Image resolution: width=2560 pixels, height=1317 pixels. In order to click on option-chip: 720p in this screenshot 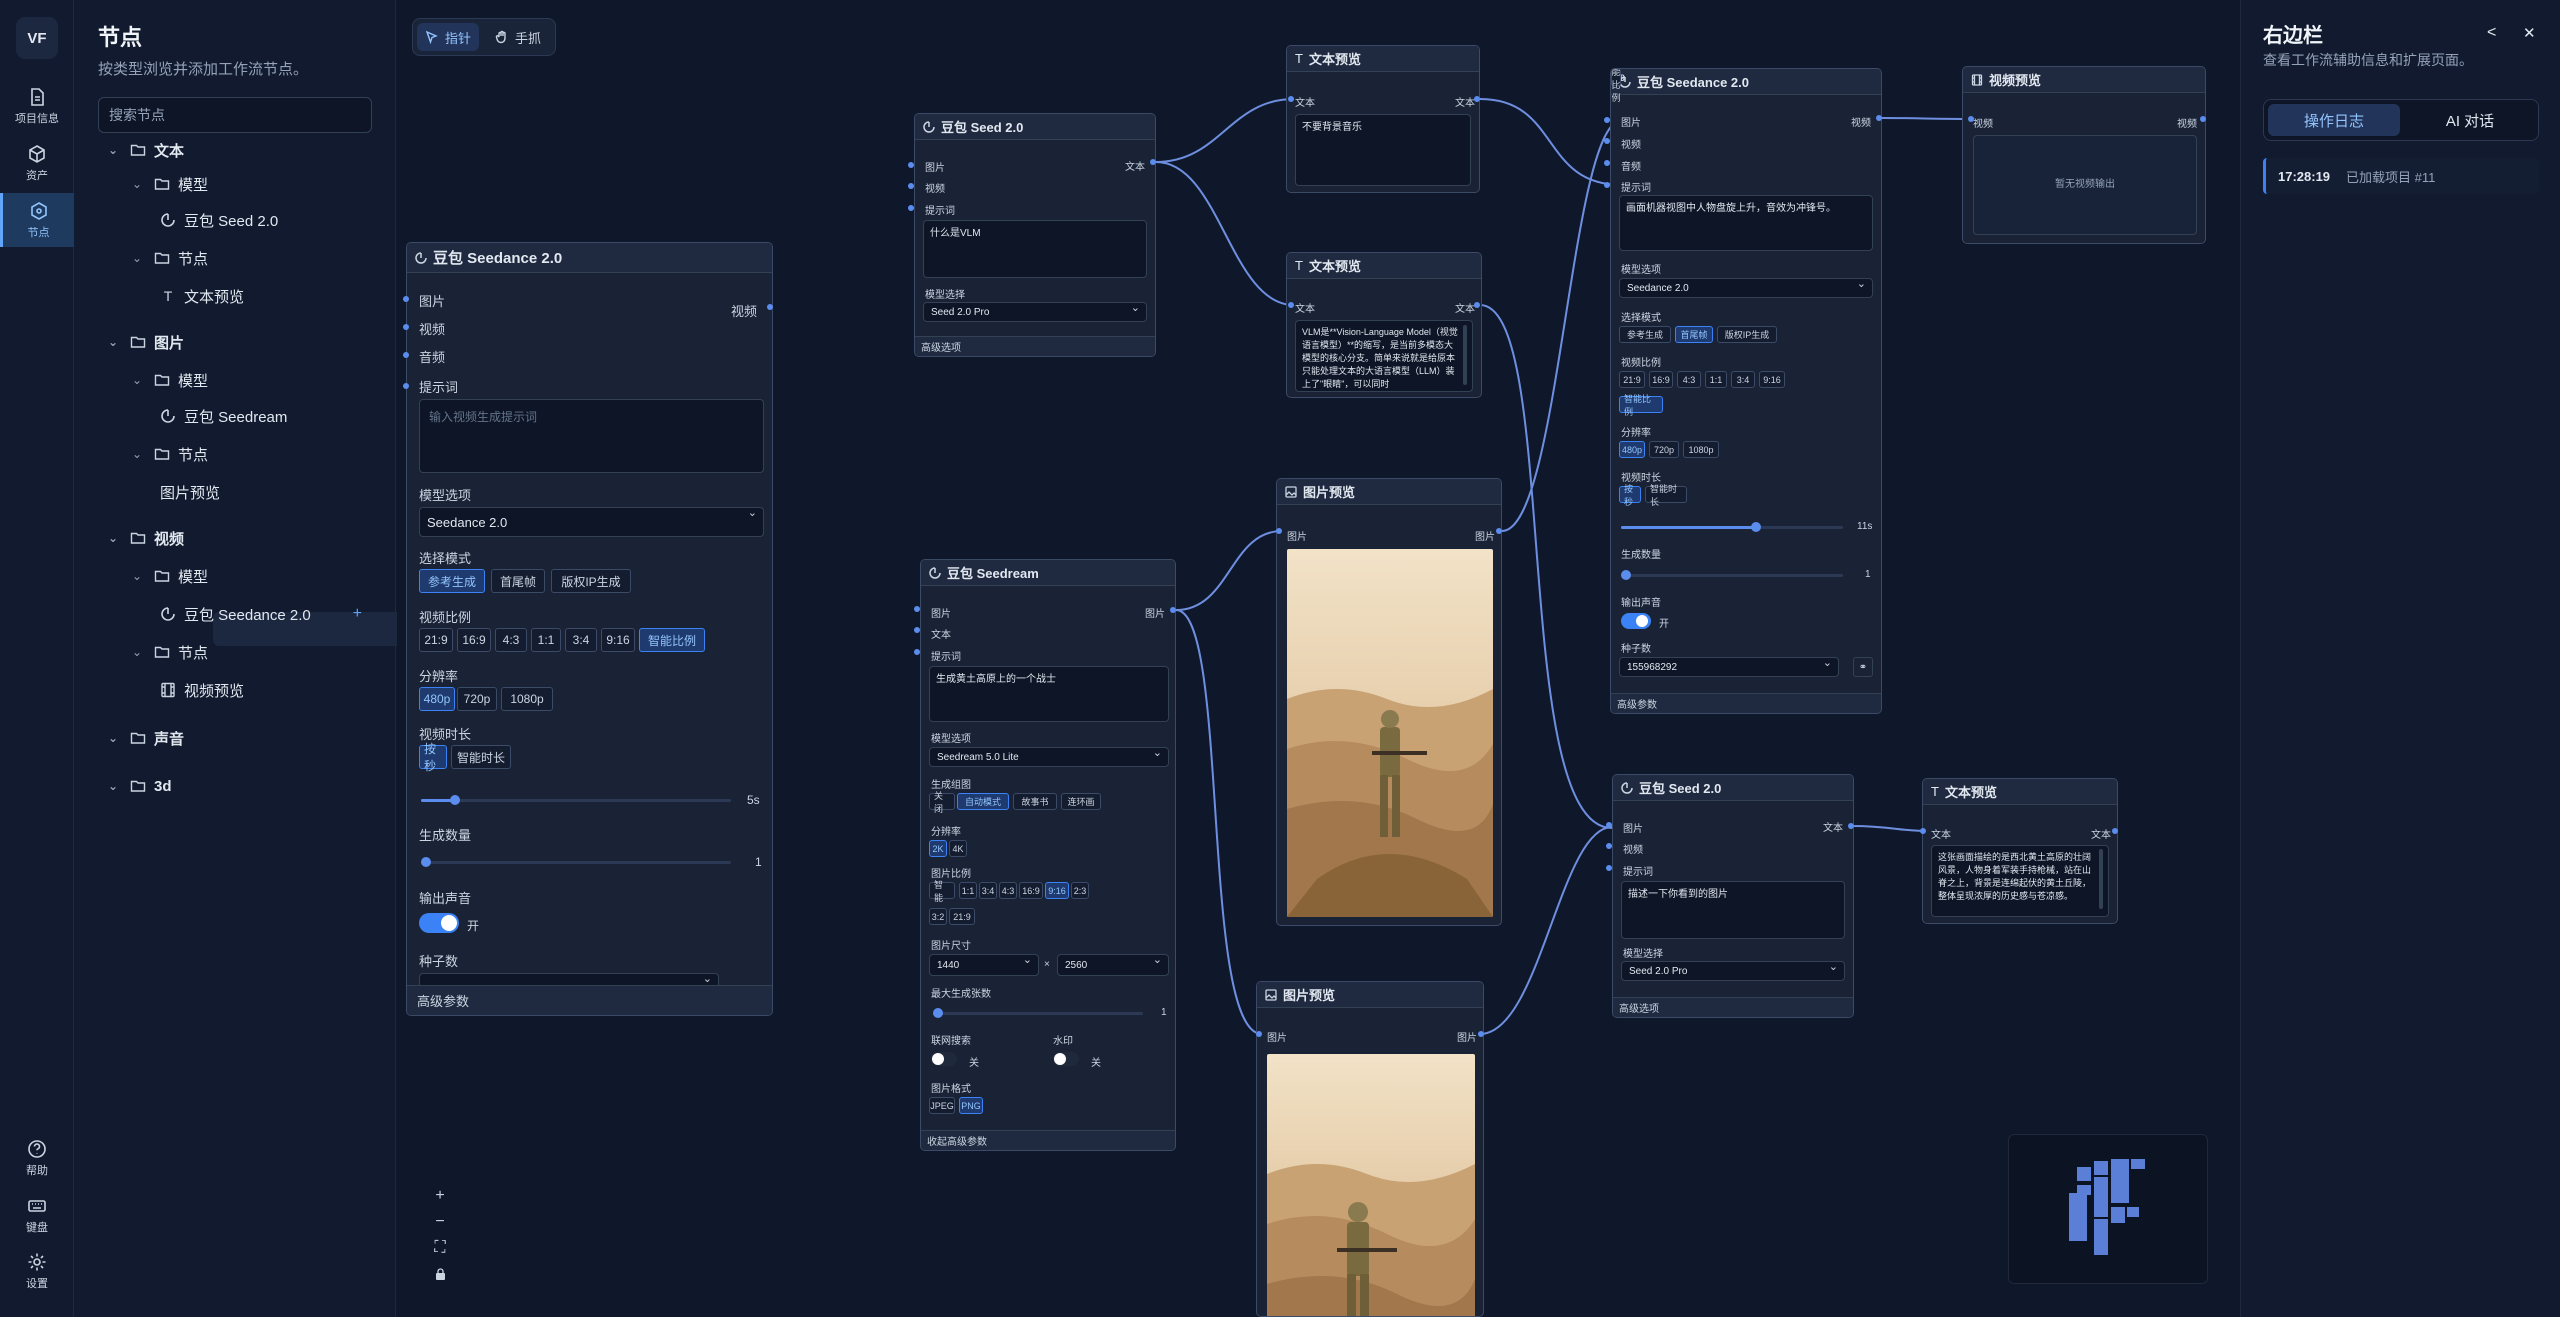, I will do `click(1664, 449)`.